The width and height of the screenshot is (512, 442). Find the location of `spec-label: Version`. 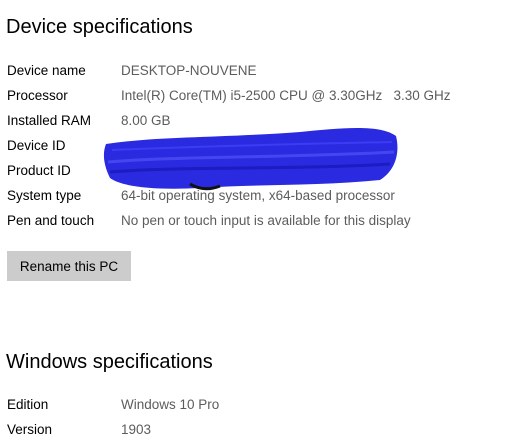

spec-label: Version is located at coordinates (30, 429).